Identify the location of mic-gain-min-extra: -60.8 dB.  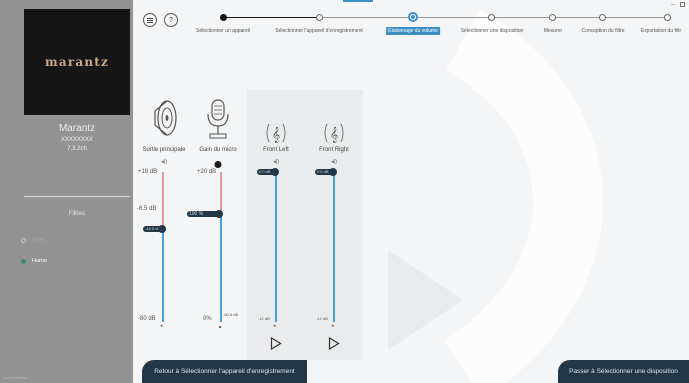
(231, 314).